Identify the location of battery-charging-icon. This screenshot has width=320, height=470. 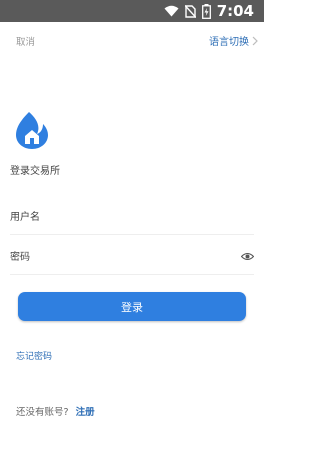
(206, 11).